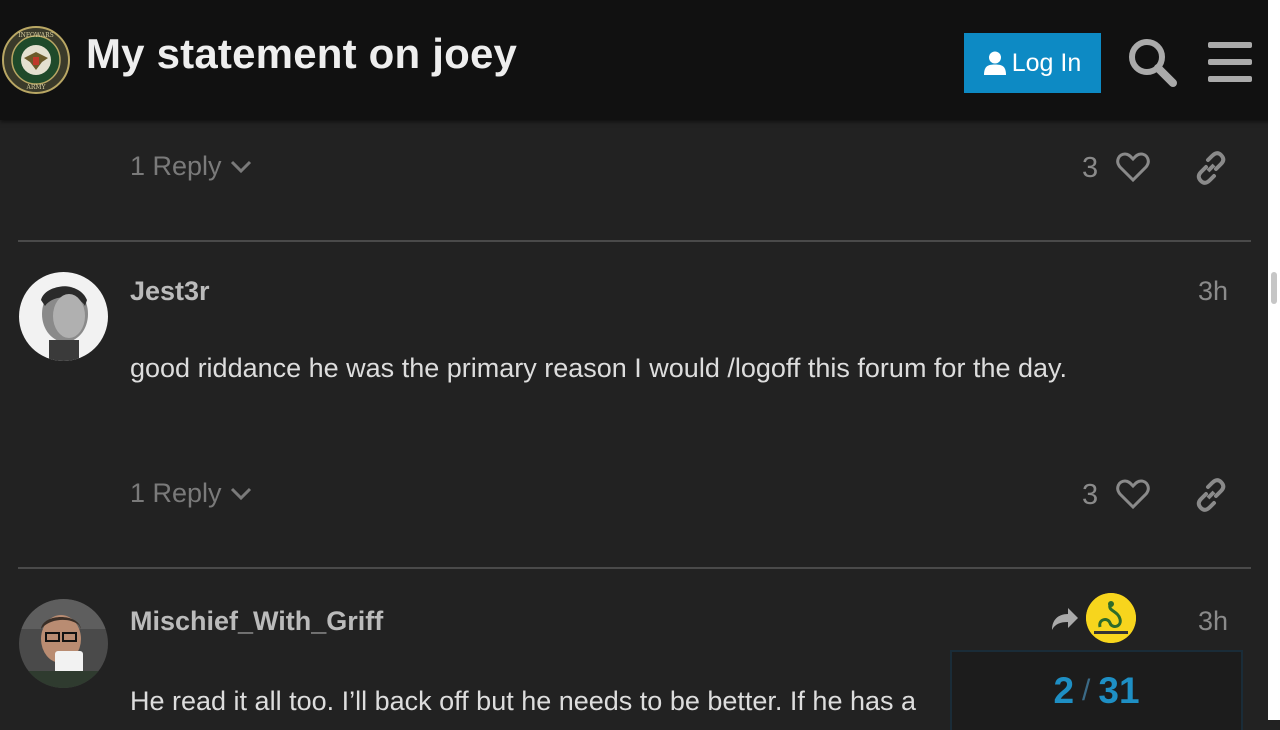 The image size is (1280, 730). What do you see at coordinates (1064, 690) in the screenshot?
I see `progress-current: 2` at bounding box center [1064, 690].